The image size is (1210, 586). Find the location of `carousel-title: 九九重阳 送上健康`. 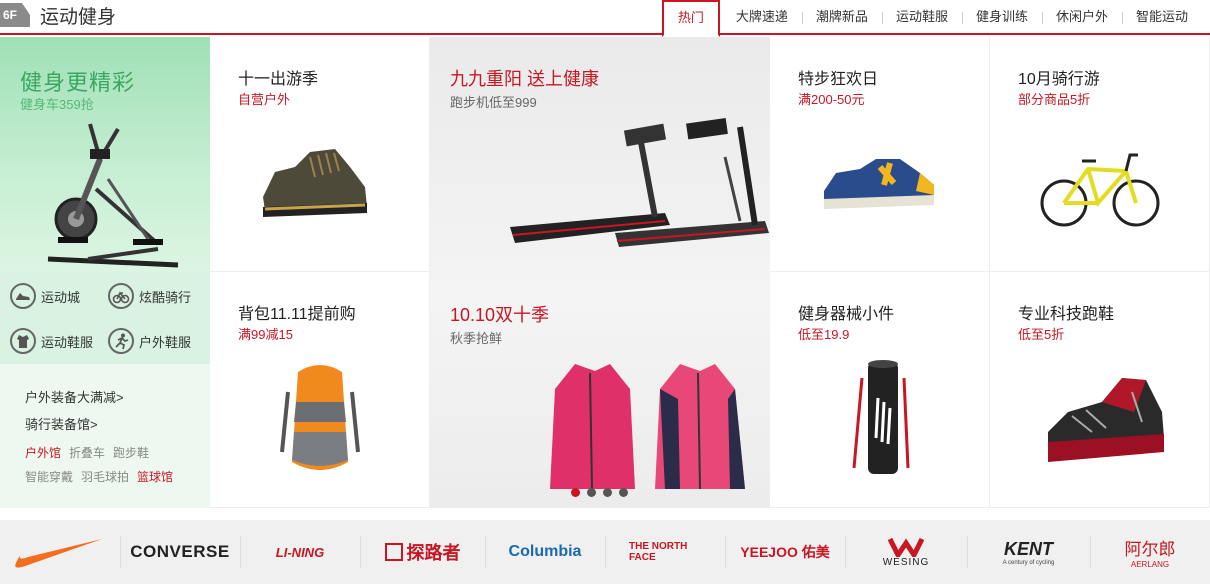

carousel-title: 九九重阳 送上健康 is located at coordinates (524, 78).